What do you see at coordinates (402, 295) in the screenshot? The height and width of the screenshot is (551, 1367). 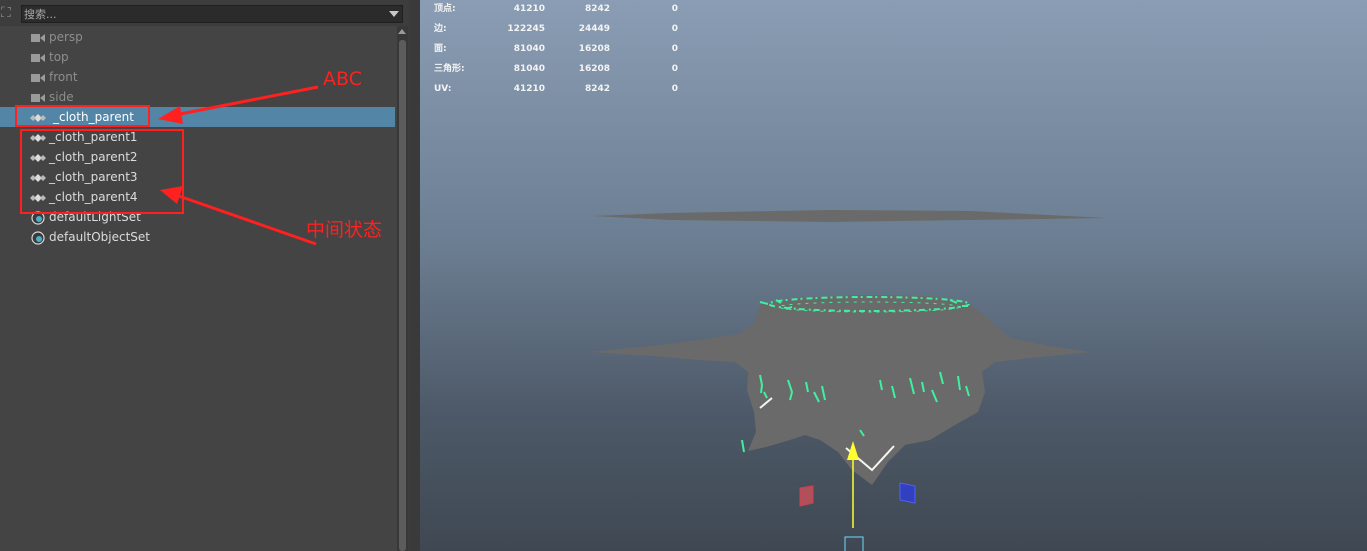 I see `scroll-thumb` at bounding box center [402, 295].